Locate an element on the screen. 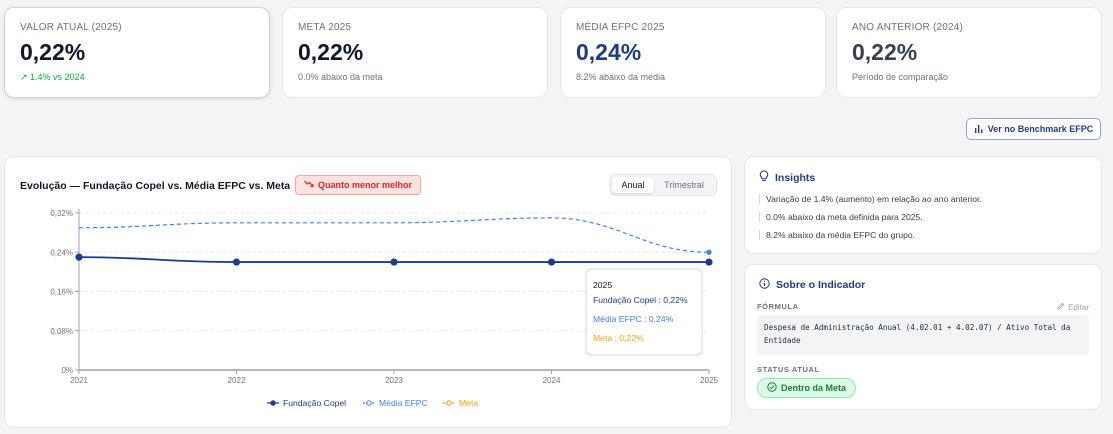 This screenshot has width=1113, height=434. kpi-label: MÉDIA EFPC 2025 is located at coordinates (620, 27).